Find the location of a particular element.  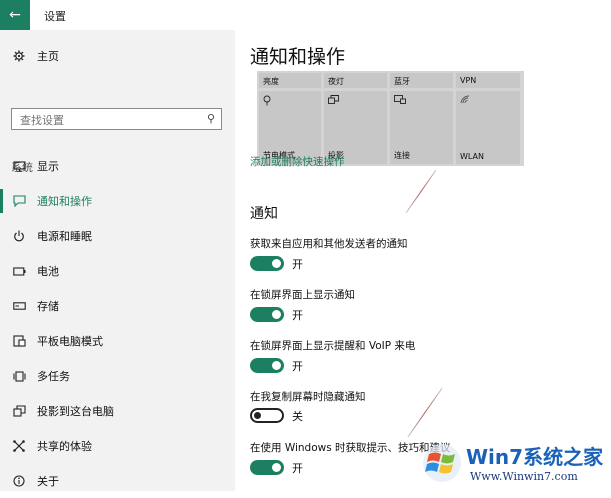

sidebar-item-label: 电源和睡眠 is located at coordinates (64, 236).